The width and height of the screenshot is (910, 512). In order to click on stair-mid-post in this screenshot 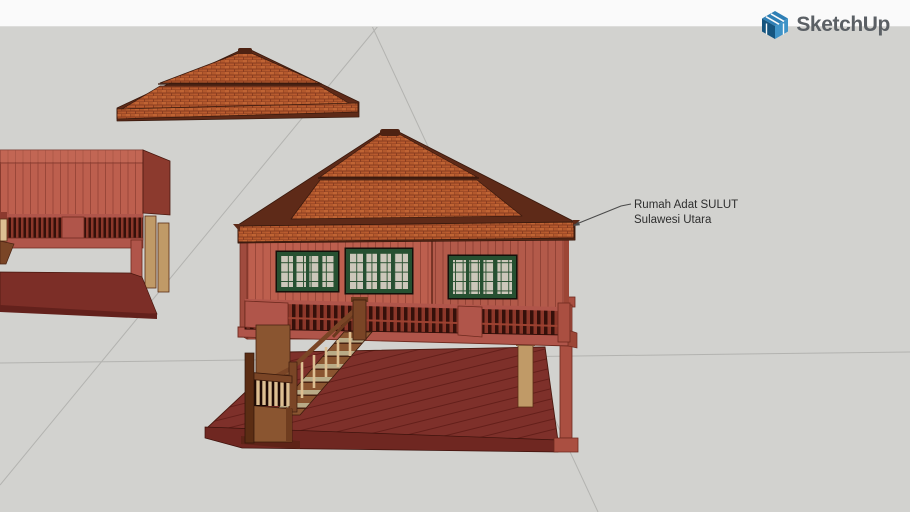, I will do `click(293, 387)`.